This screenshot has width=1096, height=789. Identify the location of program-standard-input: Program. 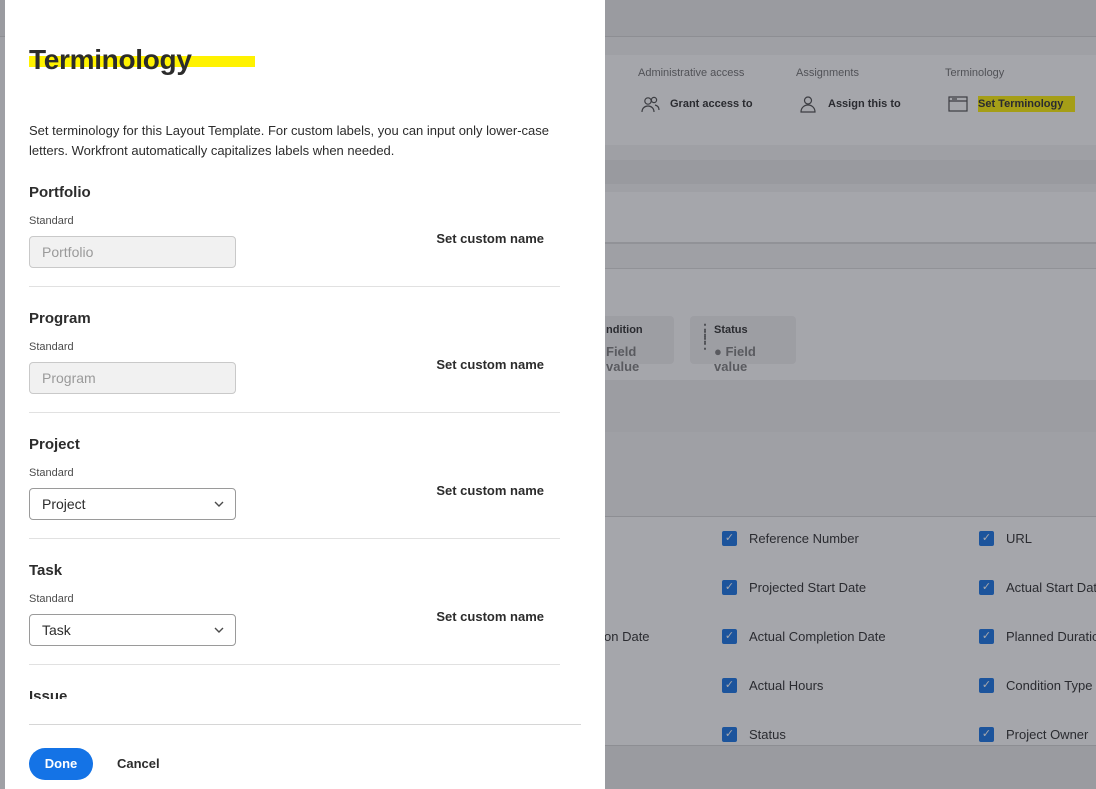
(132, 378).